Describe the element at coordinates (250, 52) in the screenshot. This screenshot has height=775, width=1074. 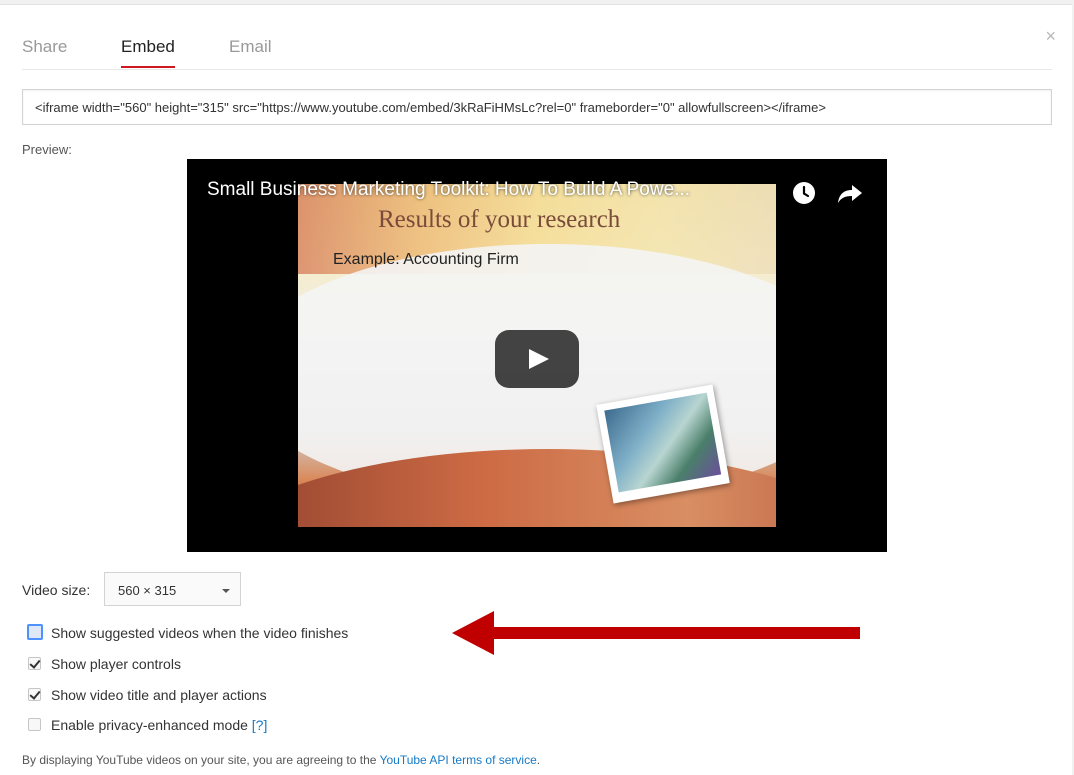
I see `tab-email: Email` at that location.